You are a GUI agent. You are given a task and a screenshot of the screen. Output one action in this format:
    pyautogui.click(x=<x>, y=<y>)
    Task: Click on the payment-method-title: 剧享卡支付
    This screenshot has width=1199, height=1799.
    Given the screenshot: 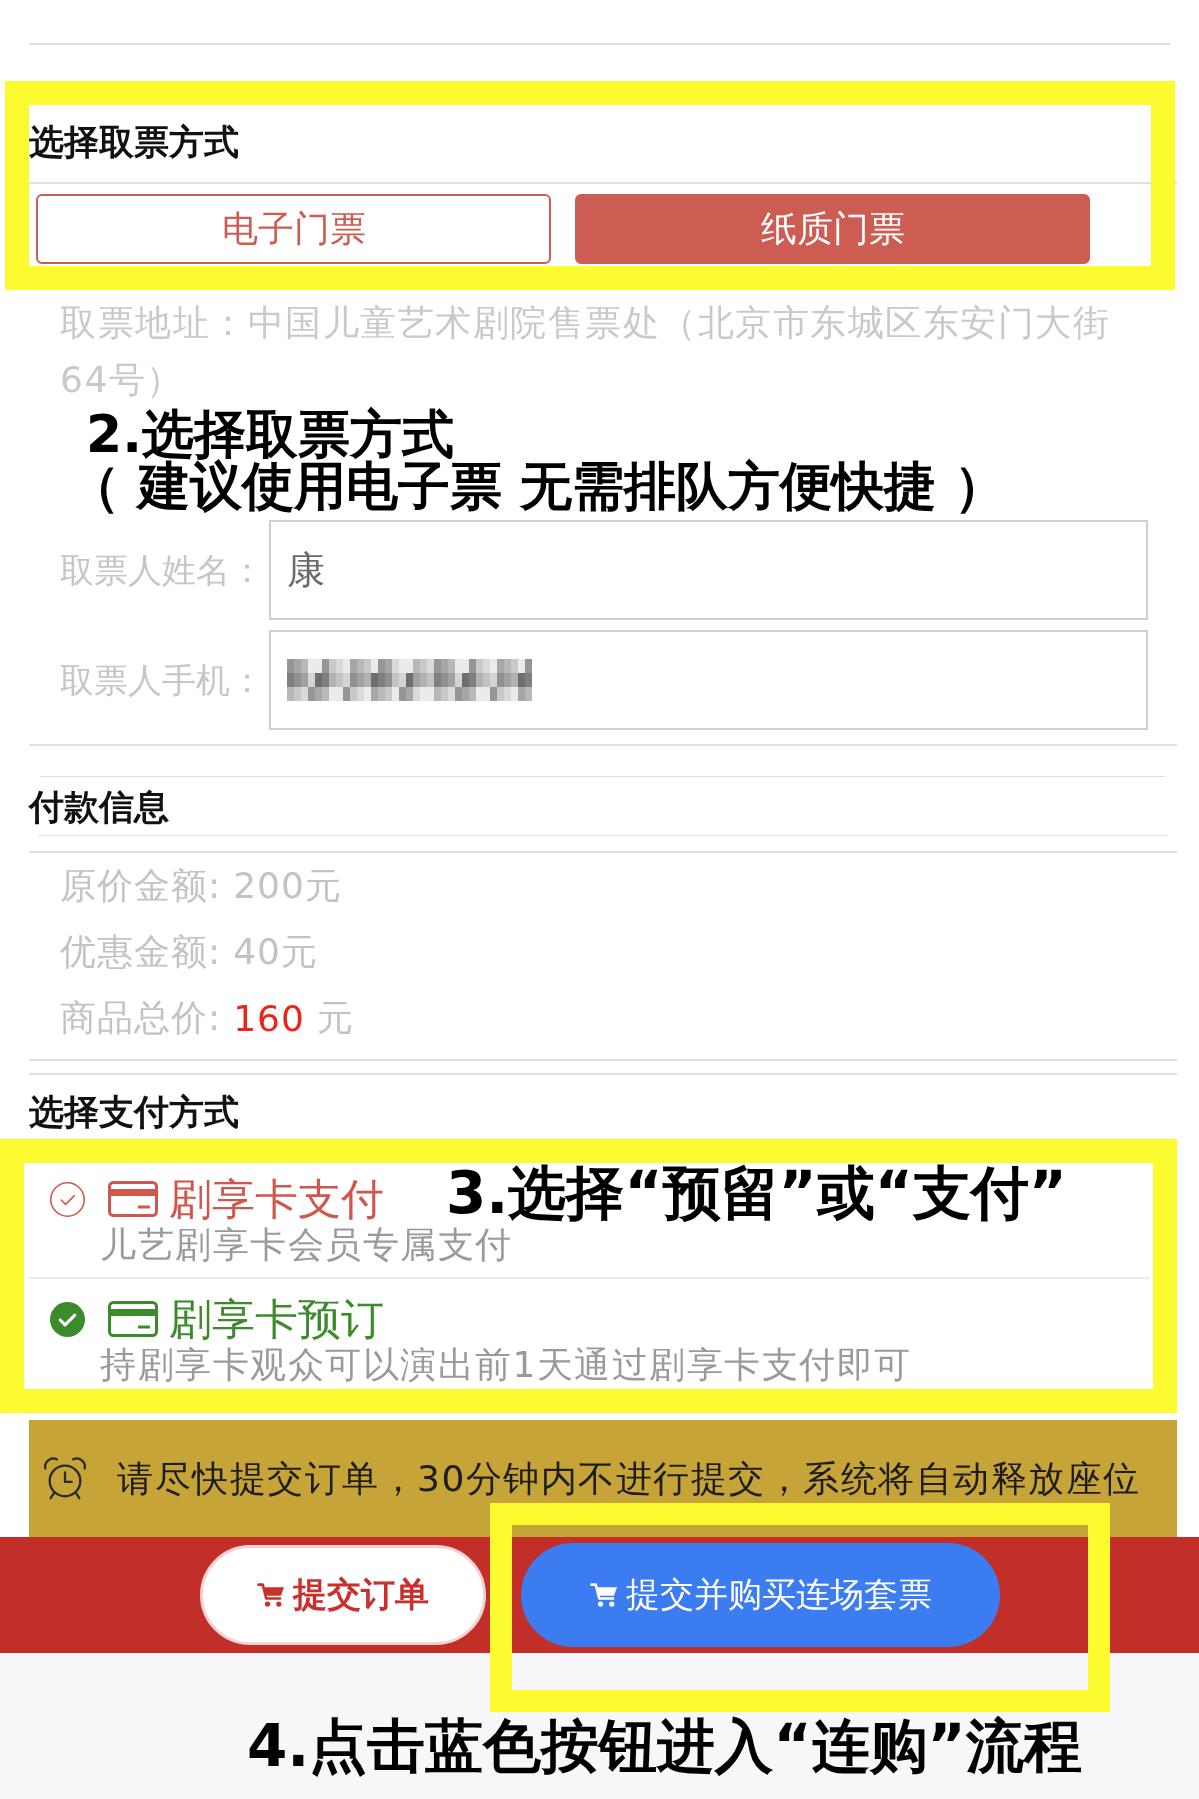 What is the action you would take?
    pyautogui.click(x=276, y=1199)
    